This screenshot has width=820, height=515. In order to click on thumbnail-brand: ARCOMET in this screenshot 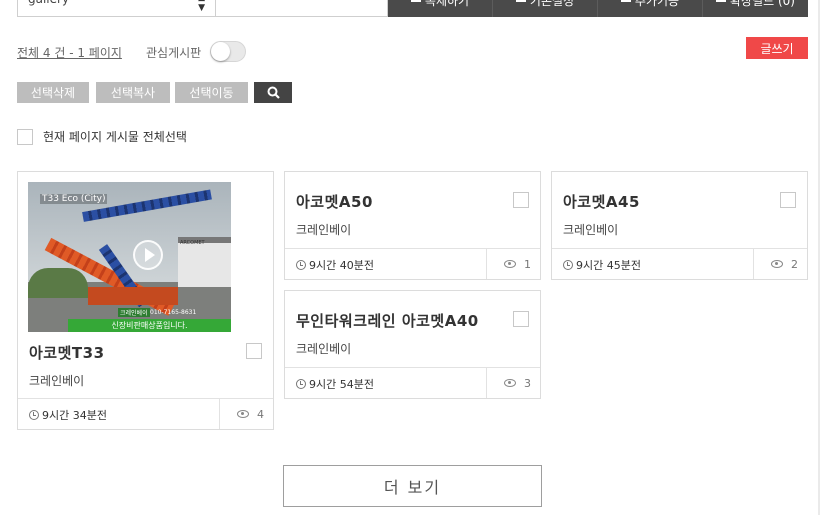, I will do `click(192, 243)`.